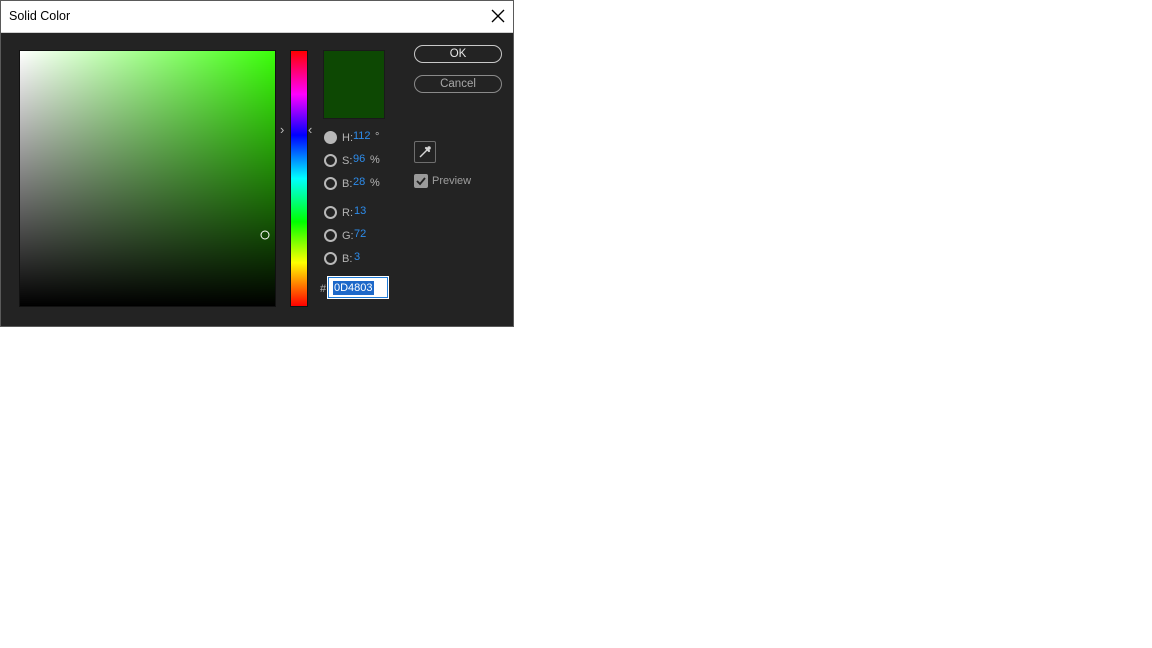  What do you see at coordinates (377, 137) in the screenshot?
I see `hue-unit: °` at bounding box center [377, 137].